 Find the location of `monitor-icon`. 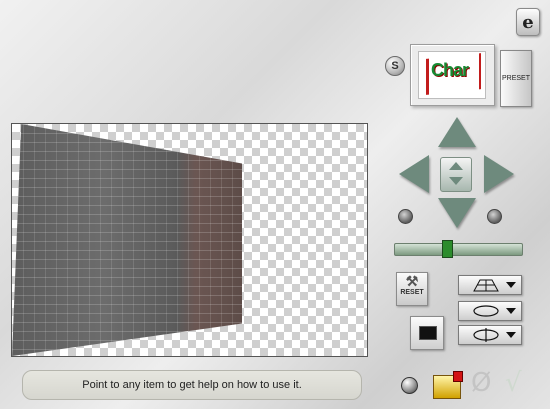

monitor-icon is located at coordinates (428, 333).